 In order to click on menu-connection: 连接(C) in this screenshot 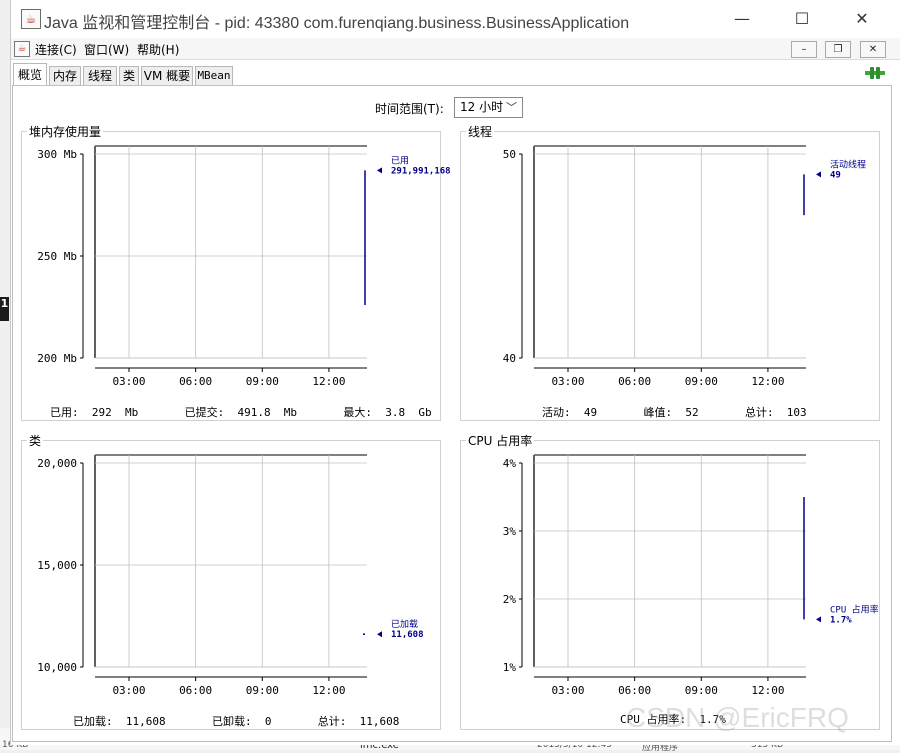, I will do `click(56, 49)`.